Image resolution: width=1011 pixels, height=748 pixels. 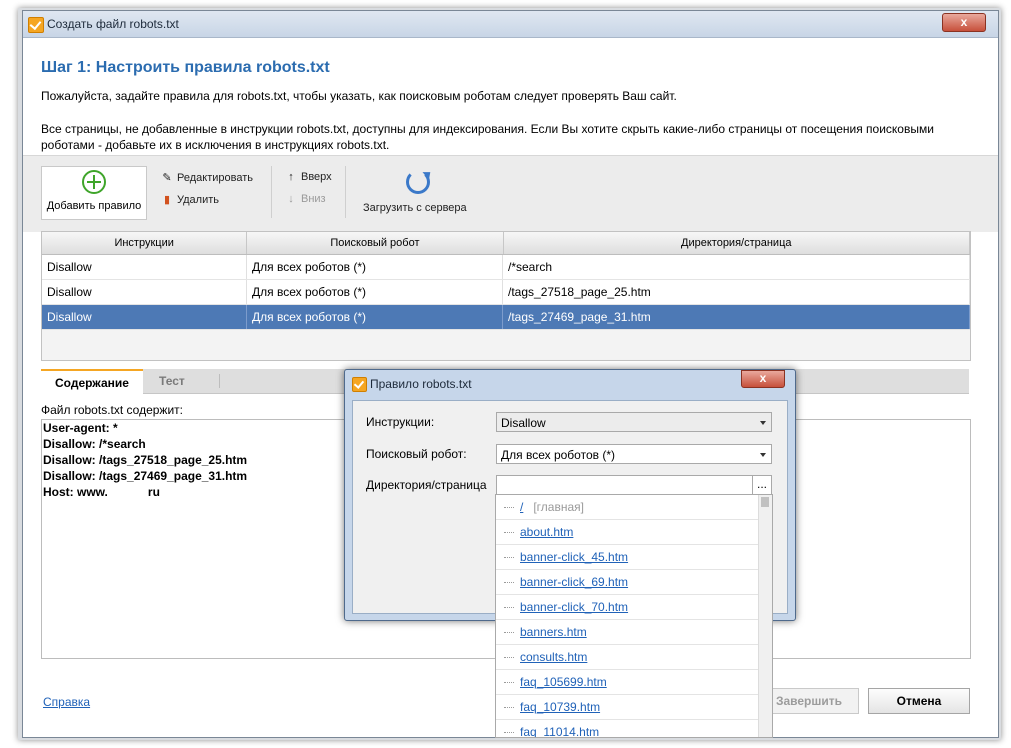 I want to click on instruction-select: Disallow, so click(x=634, y=422).